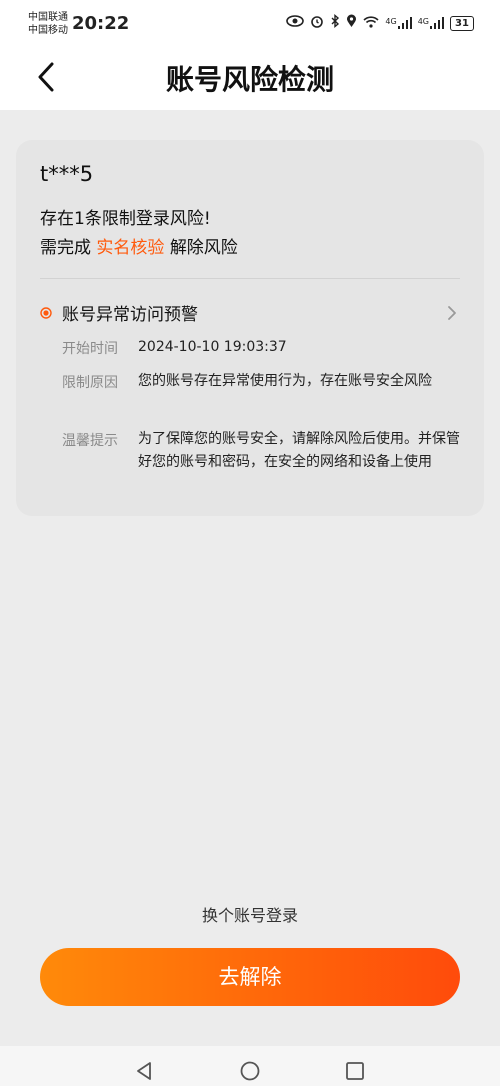 The width and height of the screenshot is (500, 1086). I want to click on requirement-line: 需完成 实名核验 解除风险, so click(139, 245).